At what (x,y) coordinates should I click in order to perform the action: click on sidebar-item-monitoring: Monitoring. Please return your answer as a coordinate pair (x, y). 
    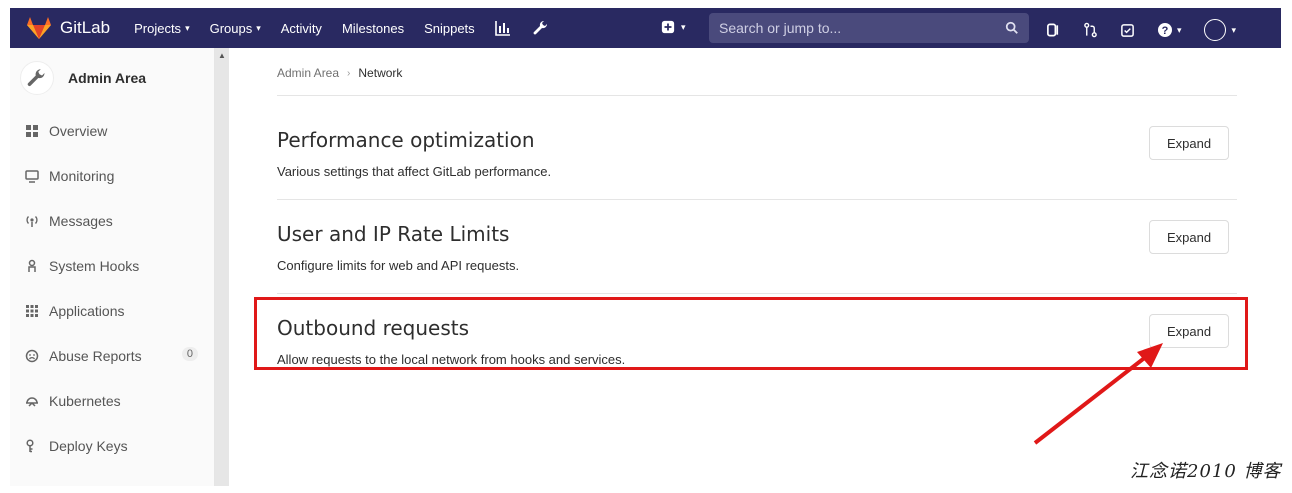
    Looking at the image, I should click on (112, 175).